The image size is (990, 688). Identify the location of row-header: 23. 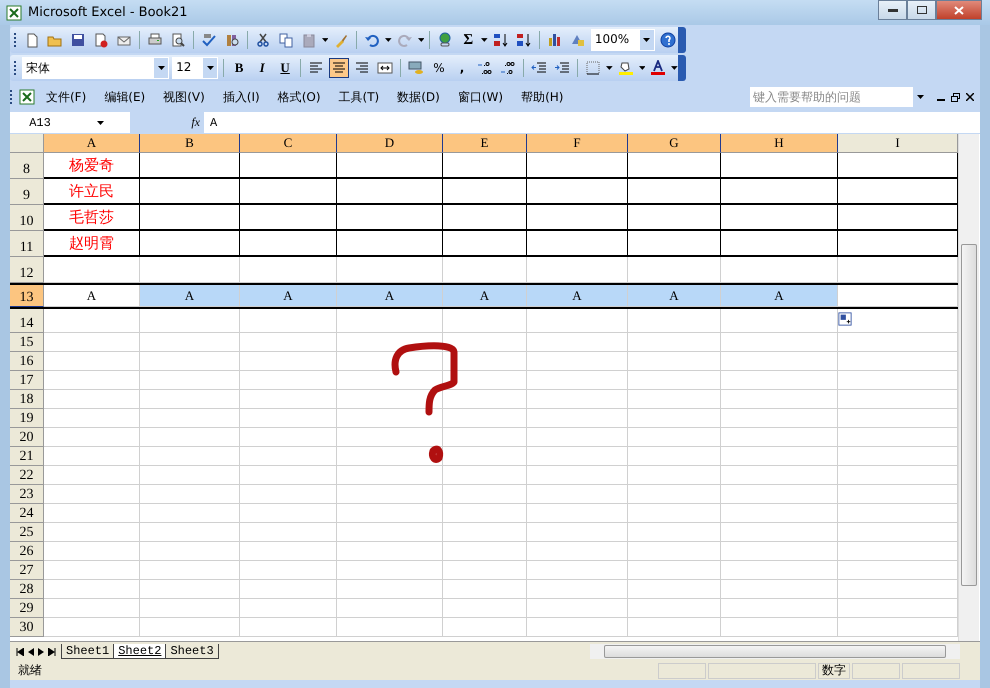
(27, 494).